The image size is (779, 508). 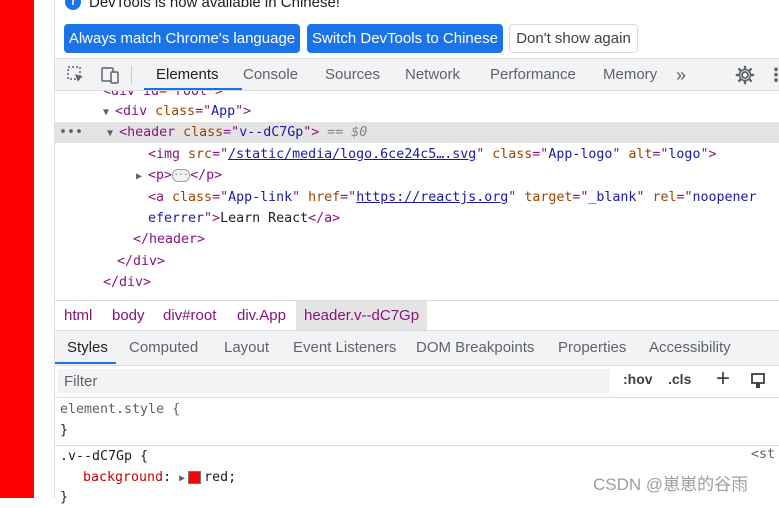 I want to click on attr-name: href, so click(x=324, y=197).